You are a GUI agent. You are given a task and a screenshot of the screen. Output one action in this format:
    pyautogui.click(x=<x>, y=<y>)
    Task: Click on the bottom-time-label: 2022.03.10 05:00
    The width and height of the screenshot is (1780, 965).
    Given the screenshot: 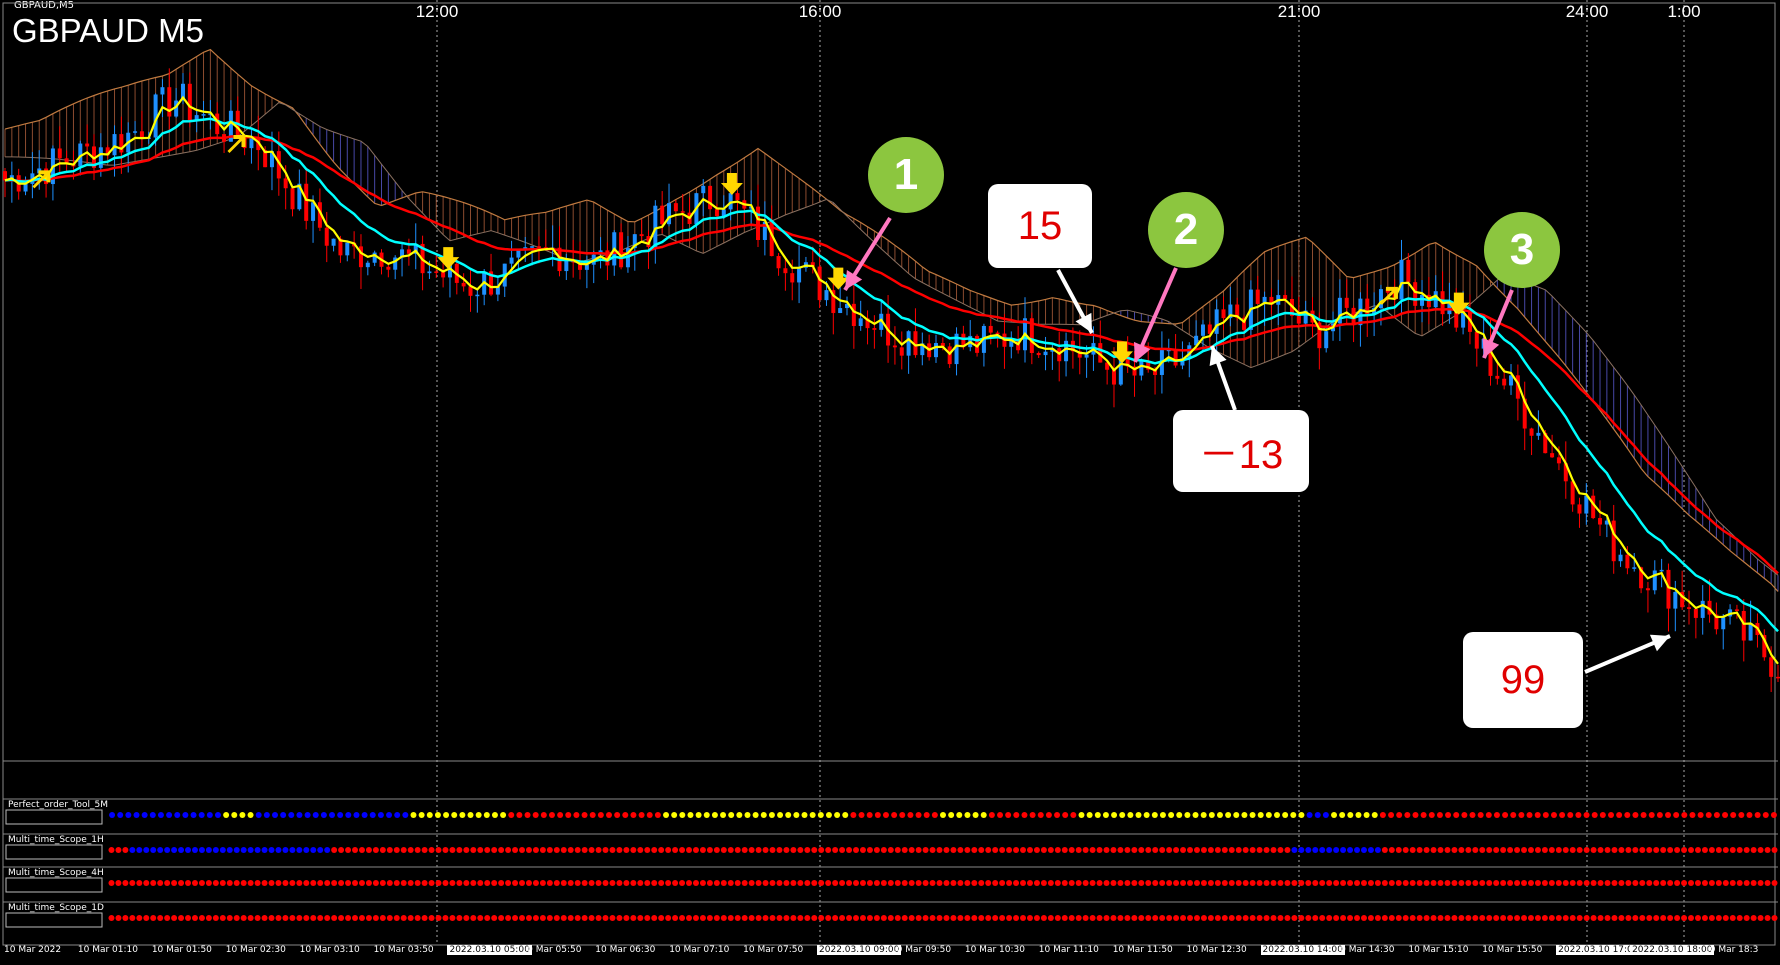 What is the action you would take?
    pyautogui.click(x=489, y=950)
    